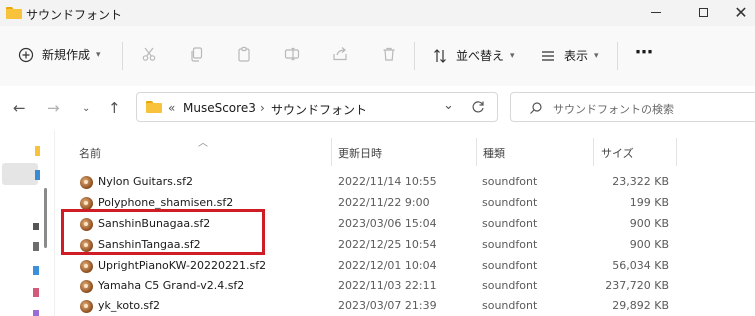 Image resolution: width=755 pixels, height=316 pixels. Describe the element at coordinates (145, 181) in the screenshot. I see `file-name: Nylon Guitars.sf2` at that location.